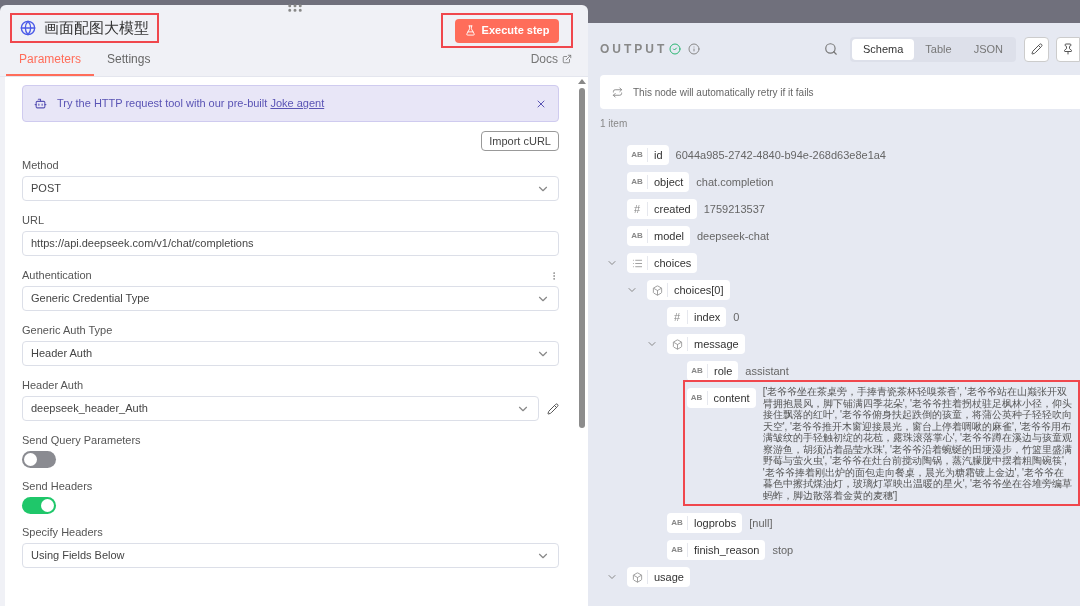 This screenshot has height=606, width=1080. Describe the element at coordinates (290, 555) in the screenshot. I see `select-field: Using Fields Below` at that location.